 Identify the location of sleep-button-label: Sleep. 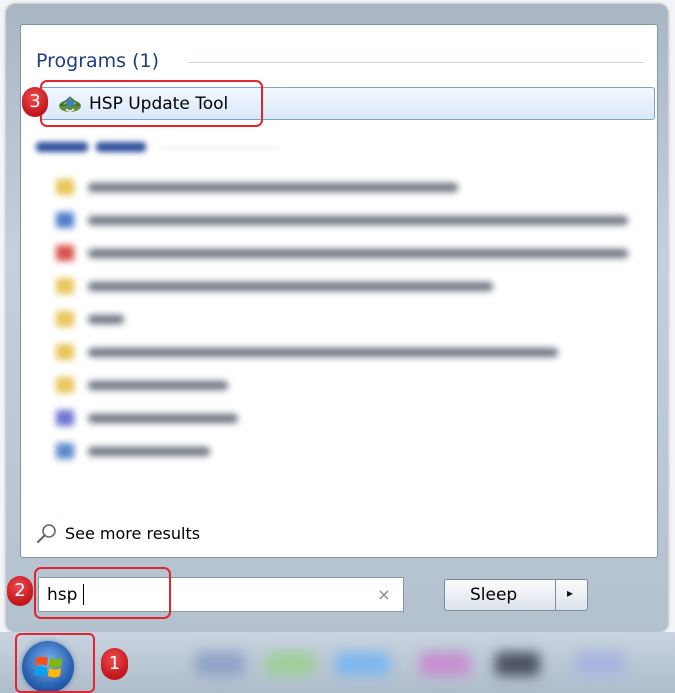
(494, 595).